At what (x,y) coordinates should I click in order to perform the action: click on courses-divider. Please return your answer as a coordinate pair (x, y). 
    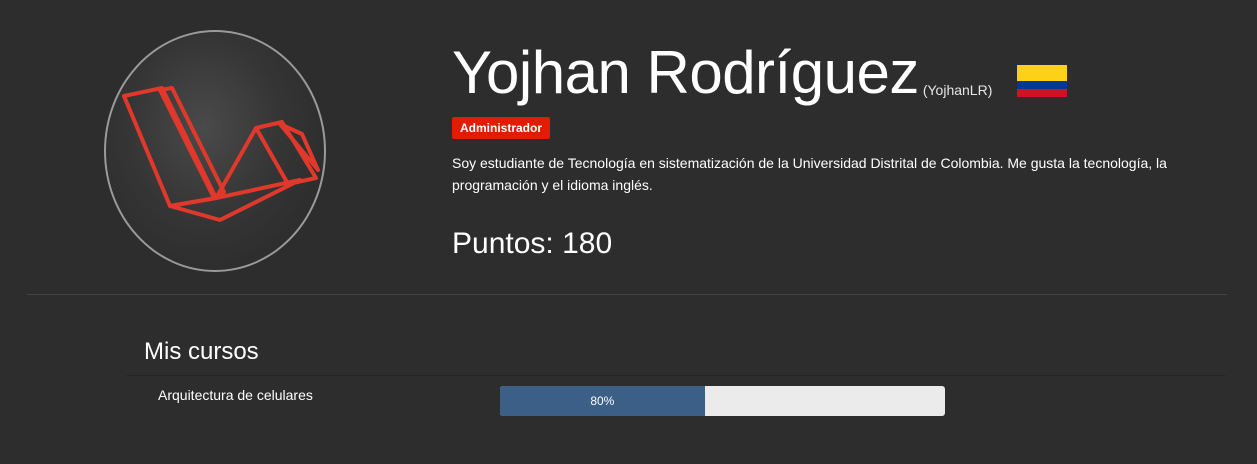
    Looking at the image, I should click on (676, 375).